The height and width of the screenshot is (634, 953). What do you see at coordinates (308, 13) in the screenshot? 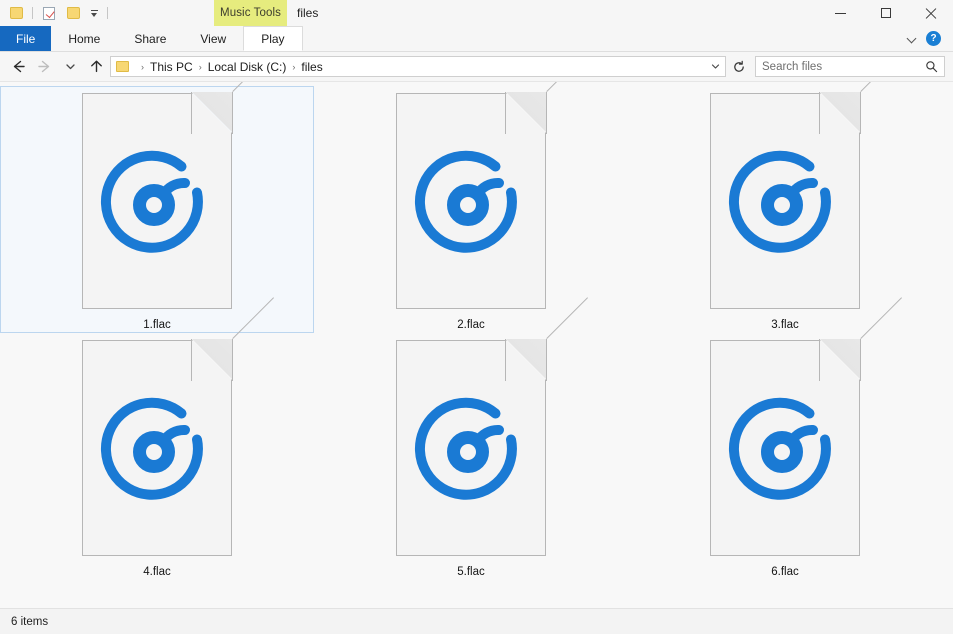
I see `window-title: files` at bounding box center [308, 13].